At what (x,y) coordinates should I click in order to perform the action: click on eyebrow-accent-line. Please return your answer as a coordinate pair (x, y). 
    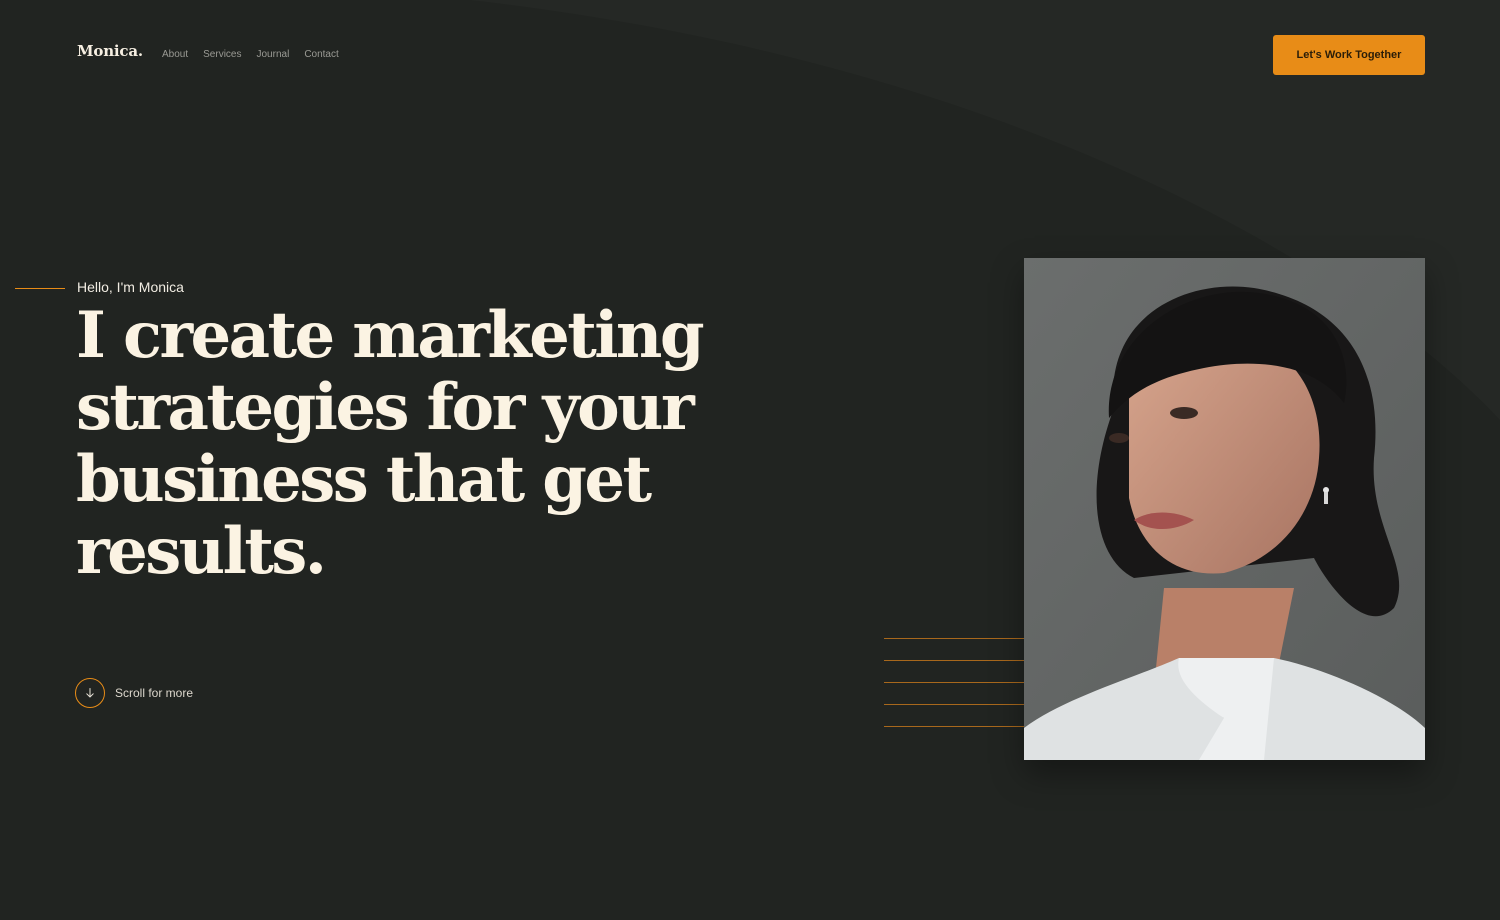
    Looking at the image, I should click on (40, 288).